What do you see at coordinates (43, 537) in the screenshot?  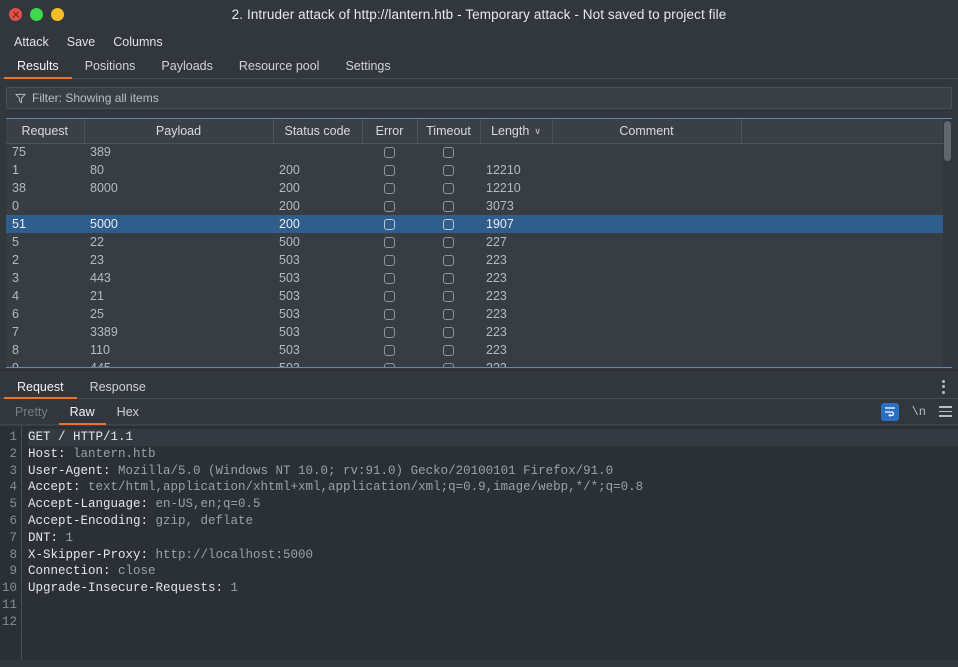 I see `header-name: DNT:` at bounding box center [43, 537].